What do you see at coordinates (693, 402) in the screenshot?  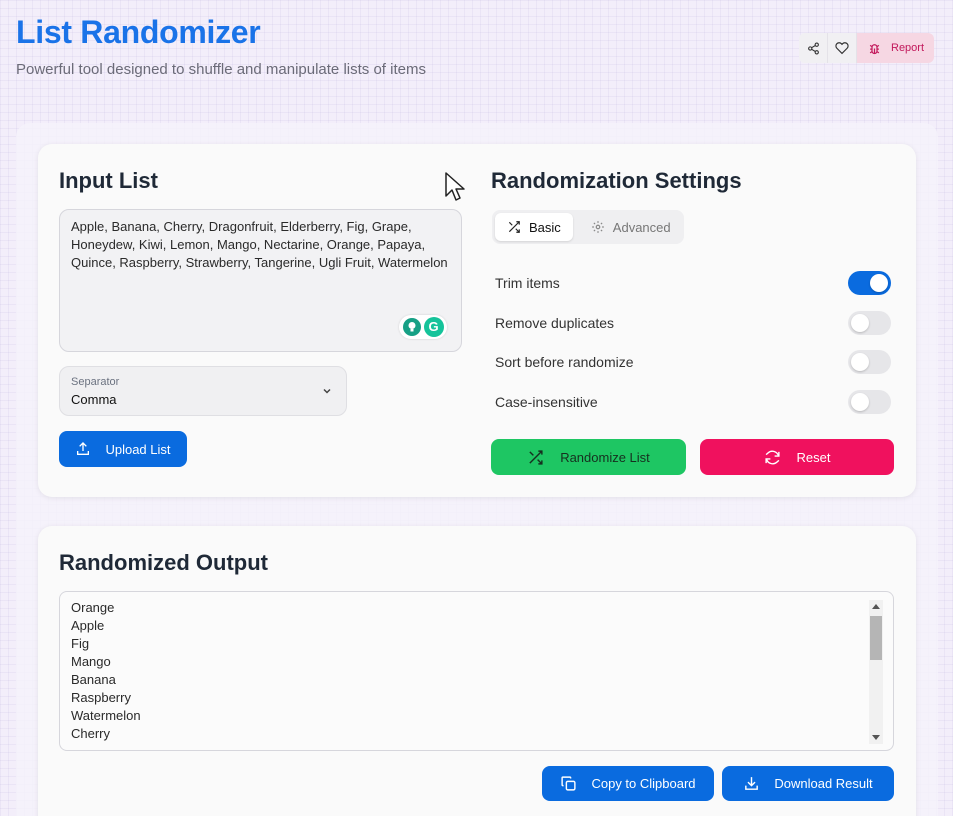 I see `setting-case-insensitive: Case-insensitive` at bounding box center [693, 402].